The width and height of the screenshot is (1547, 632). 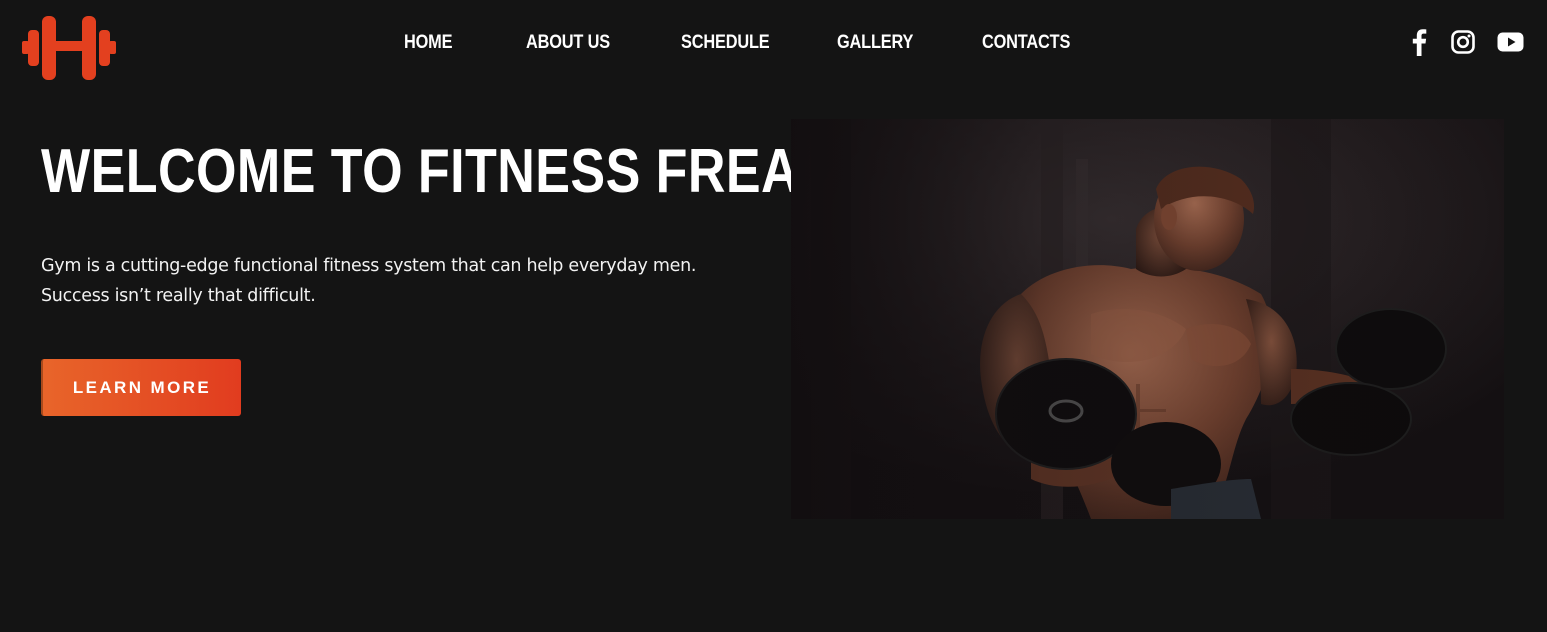 I want to click on nav-home: HOME, so click(x=428, y=43).